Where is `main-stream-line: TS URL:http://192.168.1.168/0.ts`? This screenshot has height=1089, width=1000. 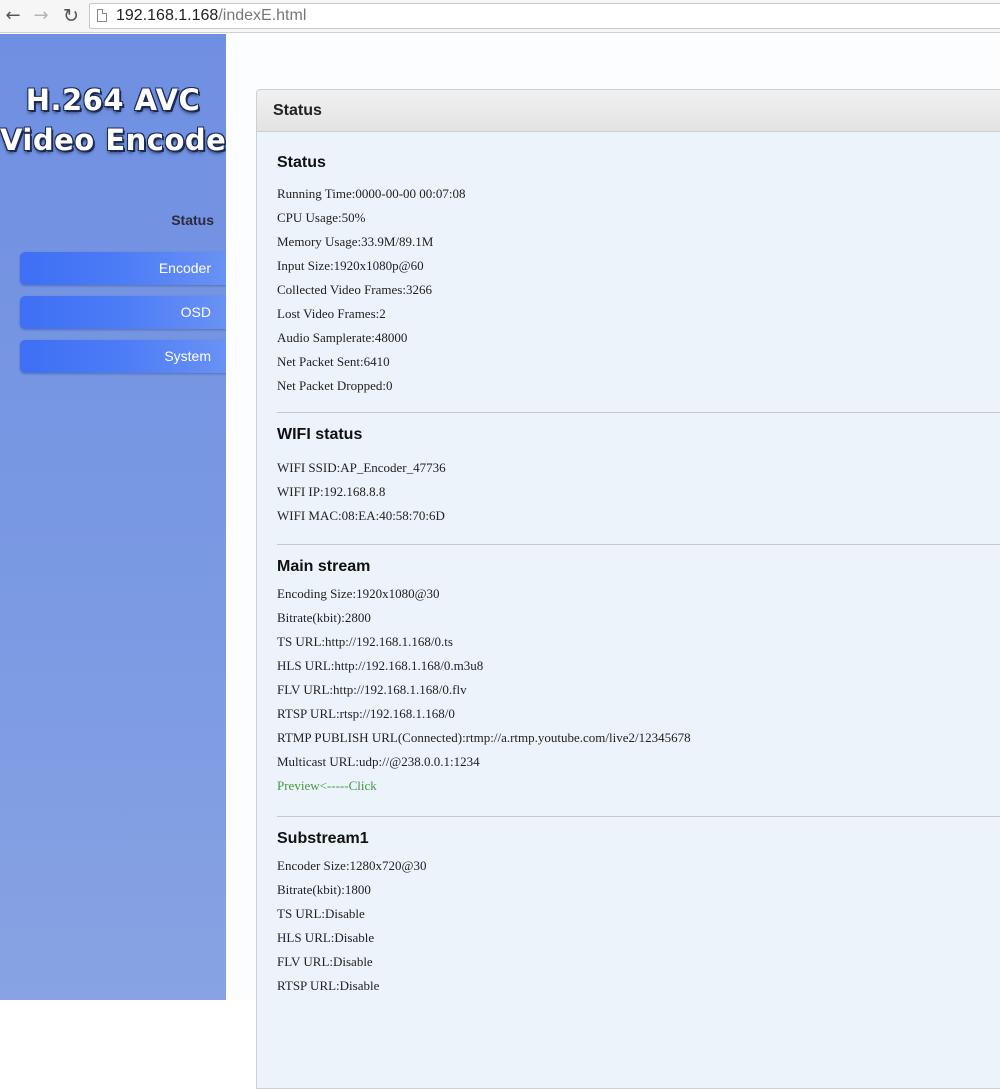
main-stream-line: TS URL:http://192.168.1.168/0.ts is located at coordinates (365, 641).